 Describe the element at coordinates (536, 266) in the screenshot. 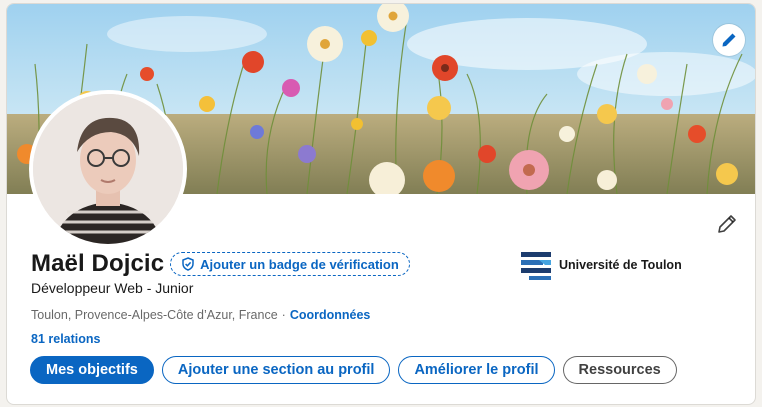

I see `university-logo` at that location.